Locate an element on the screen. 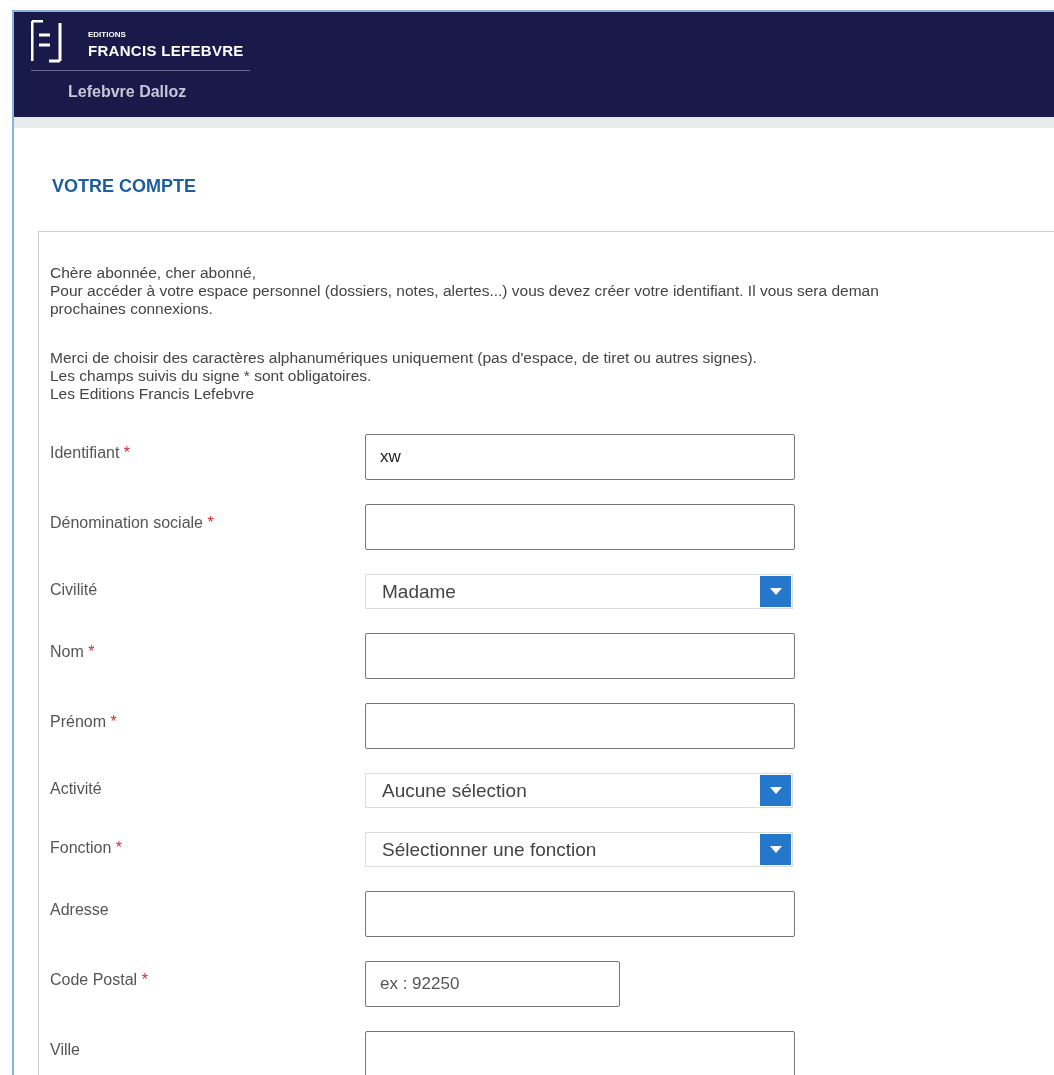  dropdown-field: Aucune sélection is located at coordinates (579, 790).